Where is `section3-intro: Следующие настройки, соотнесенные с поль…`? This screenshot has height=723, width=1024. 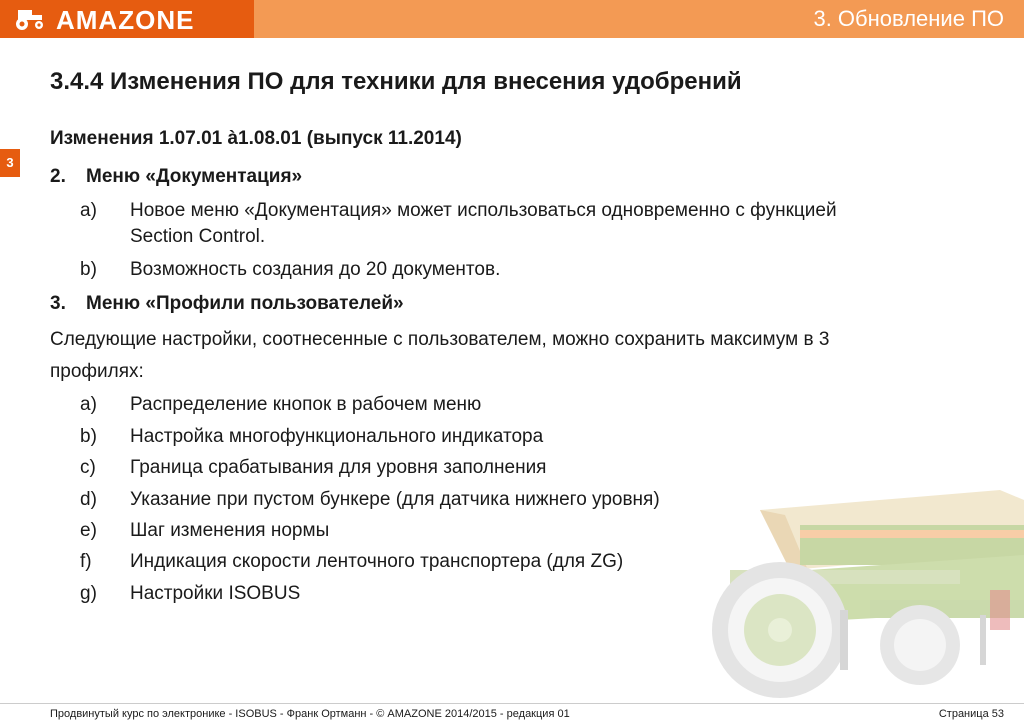 section3-intro: Следующие настройки, соотнесенные с поль… is located at coordinates (440, 339).